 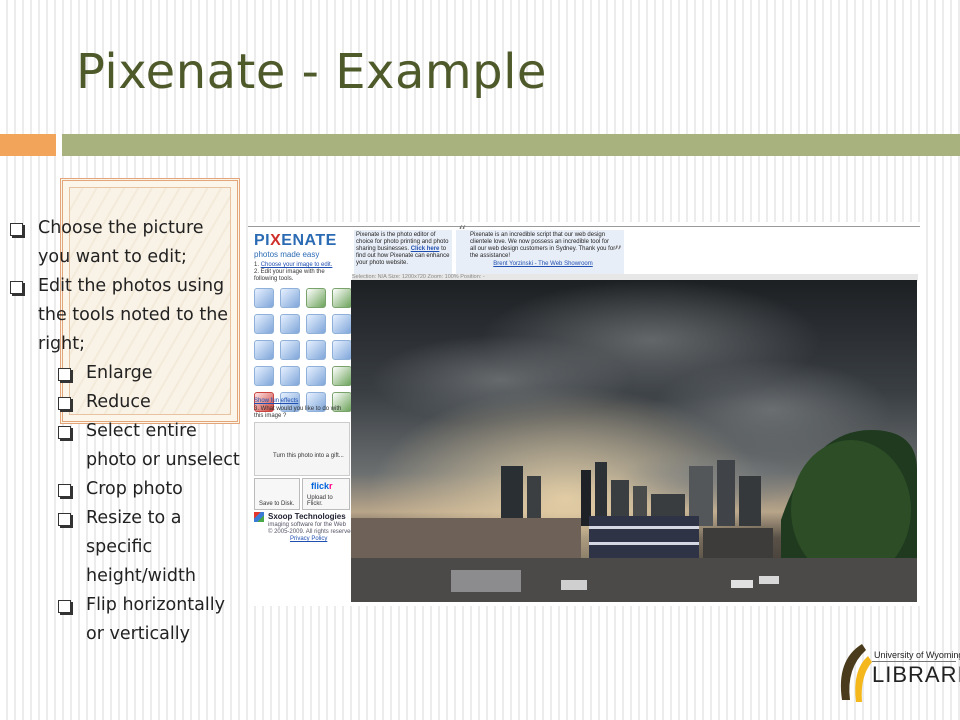 I want to click on sub-bullet-item: Crop photo, so click(x=148, y=489).